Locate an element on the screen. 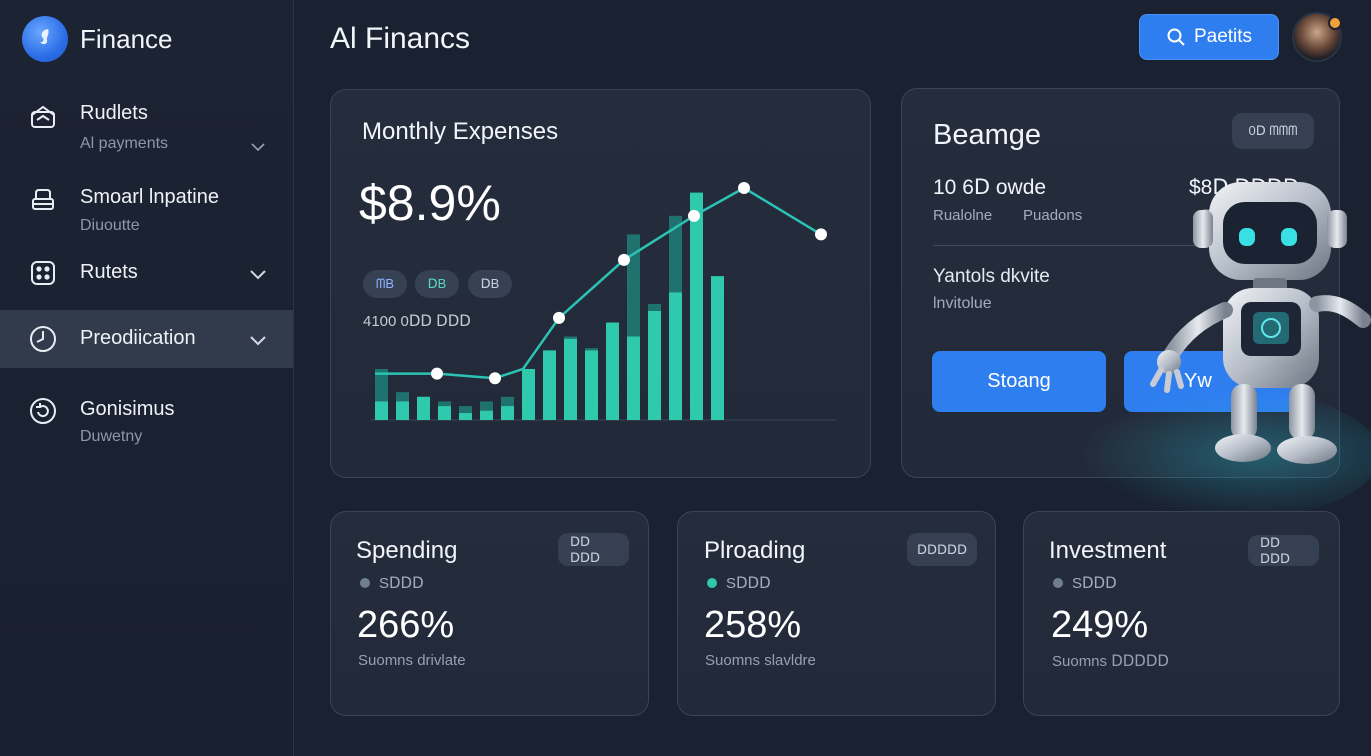 The image size is (1371, 756). sidebar-item-rudlets: Rudlets Al payments is located at coordinates (146, 127).